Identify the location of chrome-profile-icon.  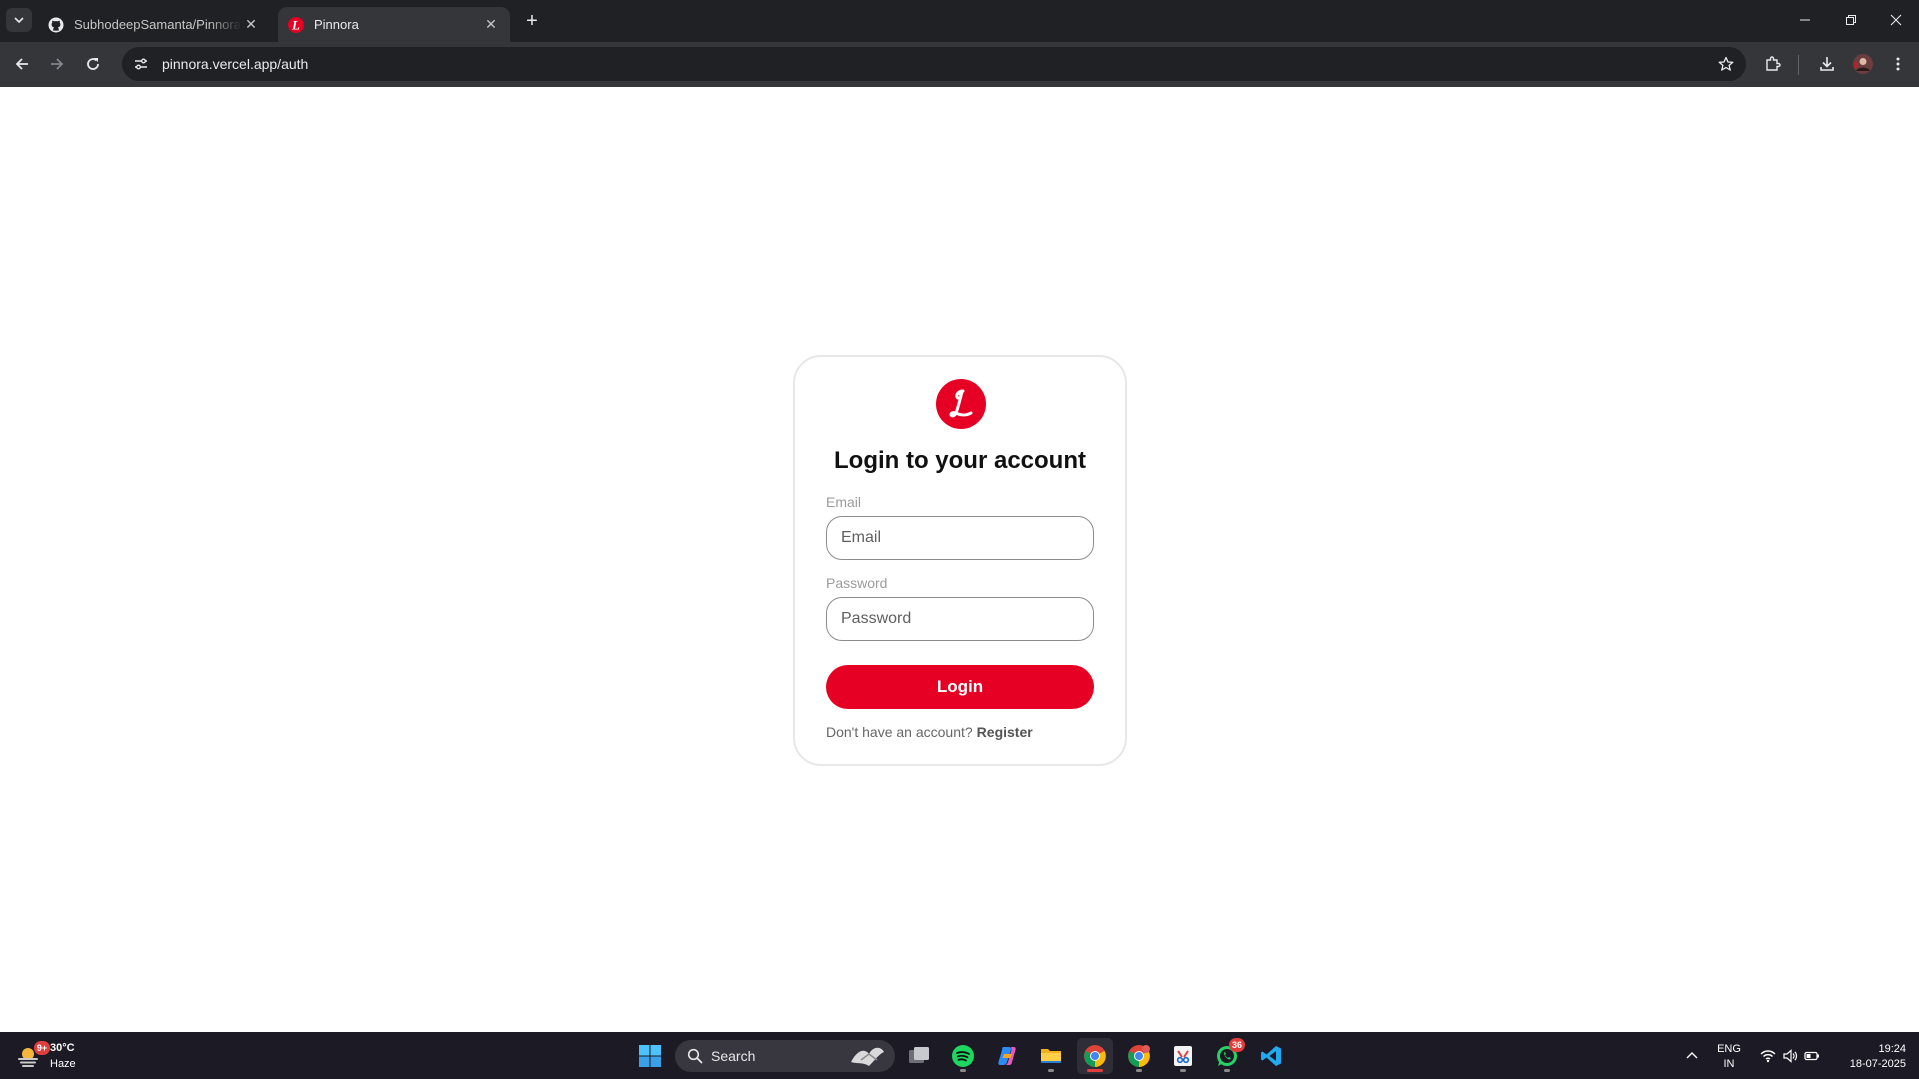
(1139, 1056).